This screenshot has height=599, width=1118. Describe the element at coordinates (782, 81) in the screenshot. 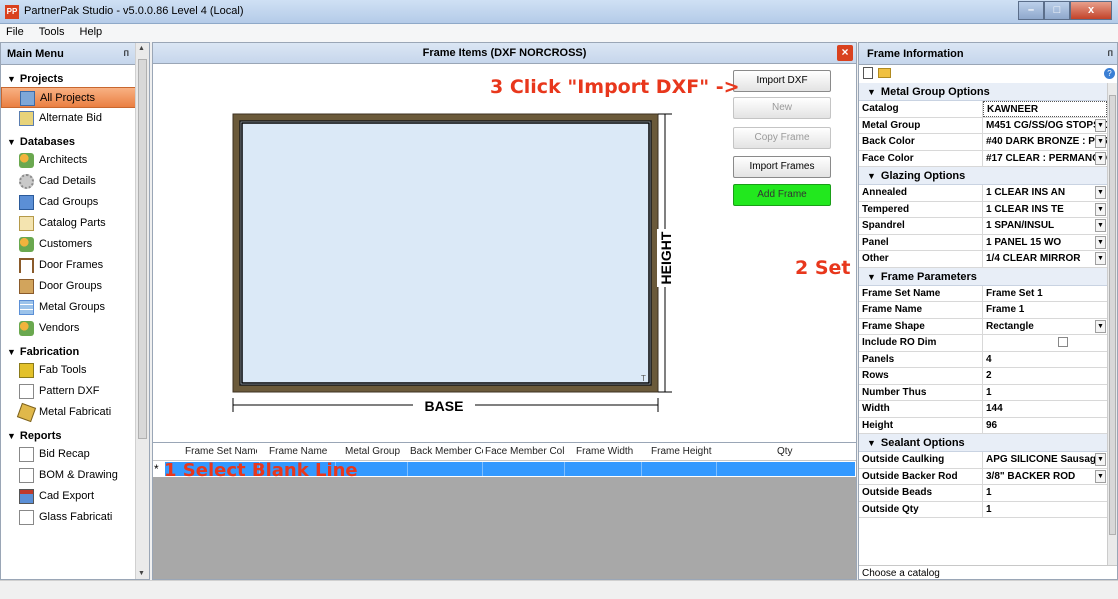

I see `import-dxf-button: Import DXF` at that location.